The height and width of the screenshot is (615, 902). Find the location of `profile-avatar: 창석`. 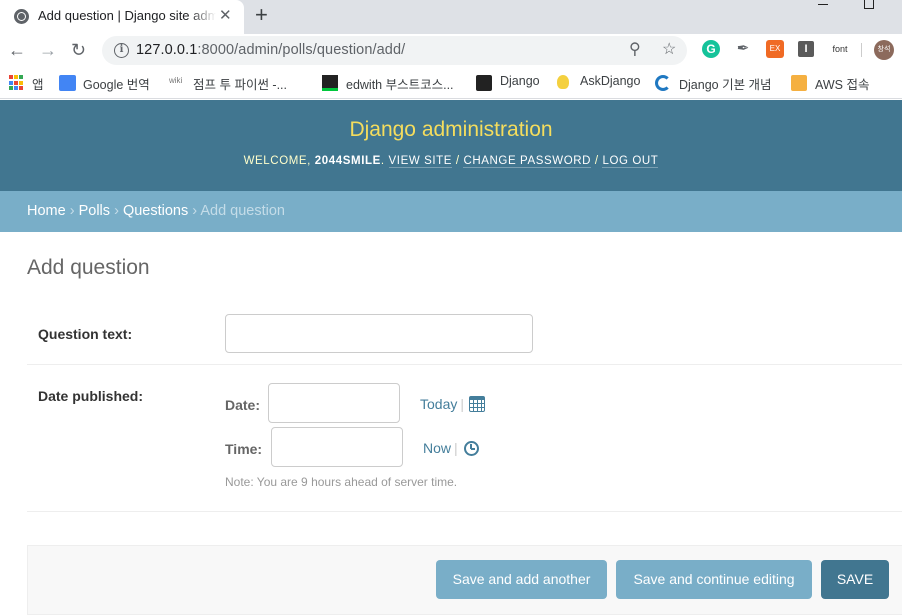

profile-avatar: 창석 is located at coordinates (884, 50).